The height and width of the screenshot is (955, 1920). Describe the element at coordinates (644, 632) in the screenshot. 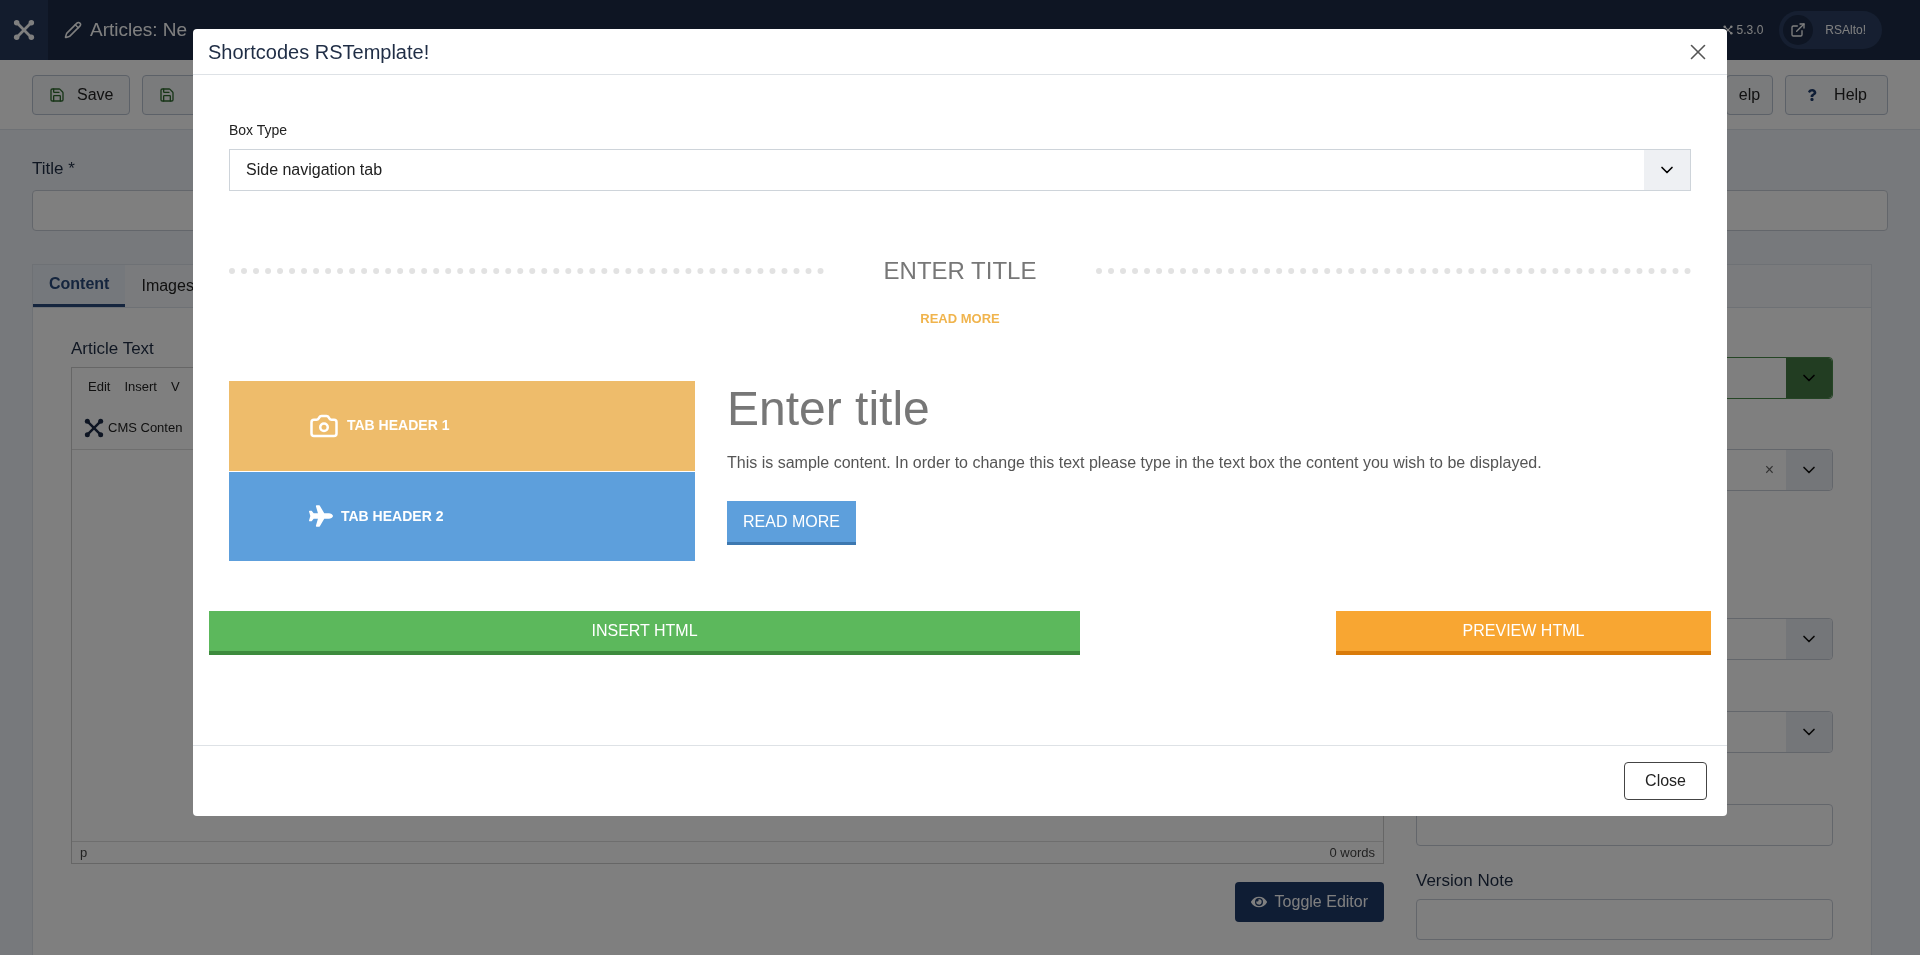

I see `insert-html-button: INSERT HTML` at that location.